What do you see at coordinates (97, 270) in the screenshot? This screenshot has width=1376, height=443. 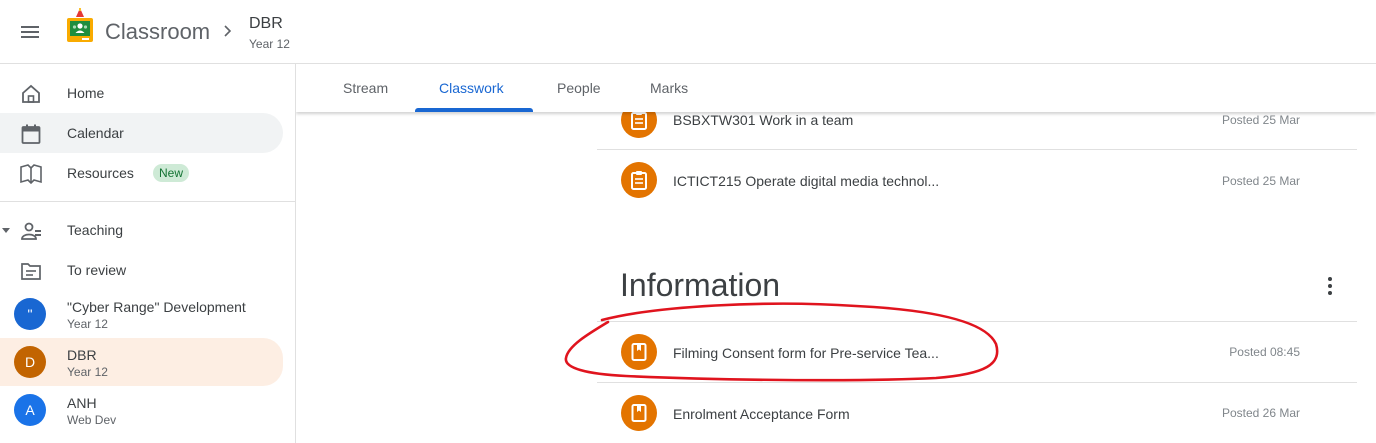 I see `sidebar-item-label: To review` at bounding box center [97, 270].